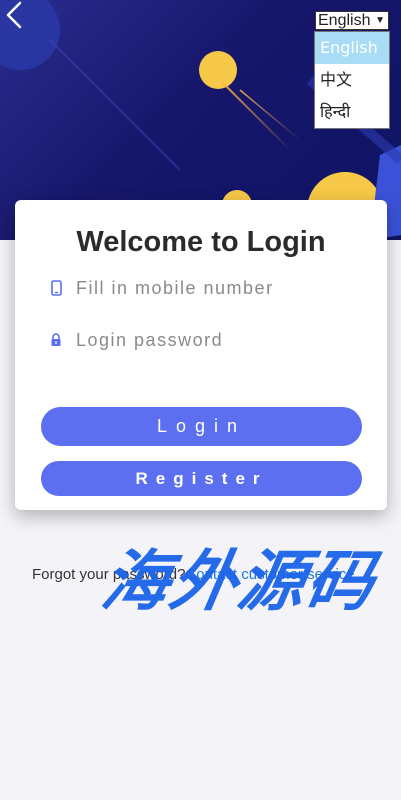 This screenshot has width=401, height=800. What do you see at coordinates (352, 48) in the screenshot?
I see `language-option-english: English` at bounding box center [352, 48].